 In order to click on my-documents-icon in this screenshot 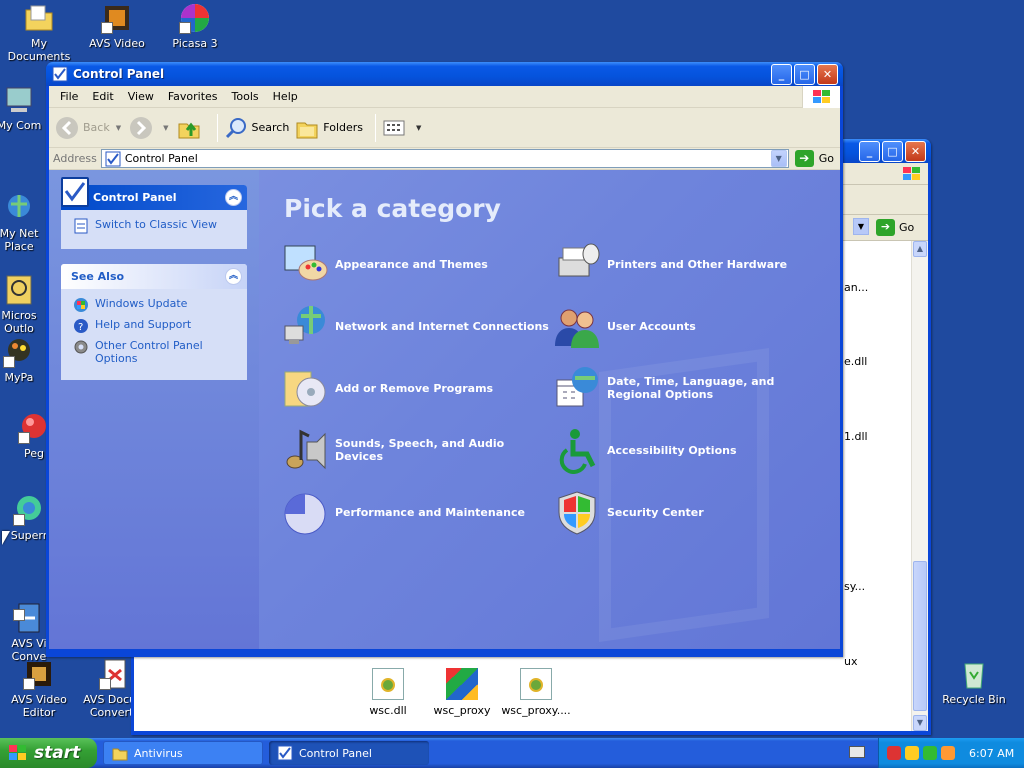, I will do `click(39, 18)`.